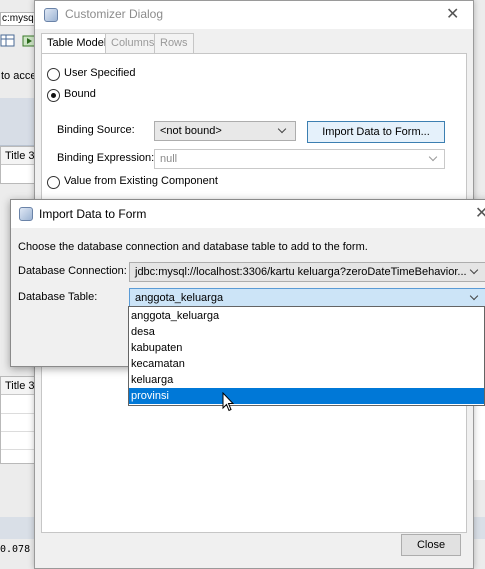 Image resolution: width=485 pixels, height=569 pixels. I want to click on database-table-value: anggota_keluarga, so click(179, 298).